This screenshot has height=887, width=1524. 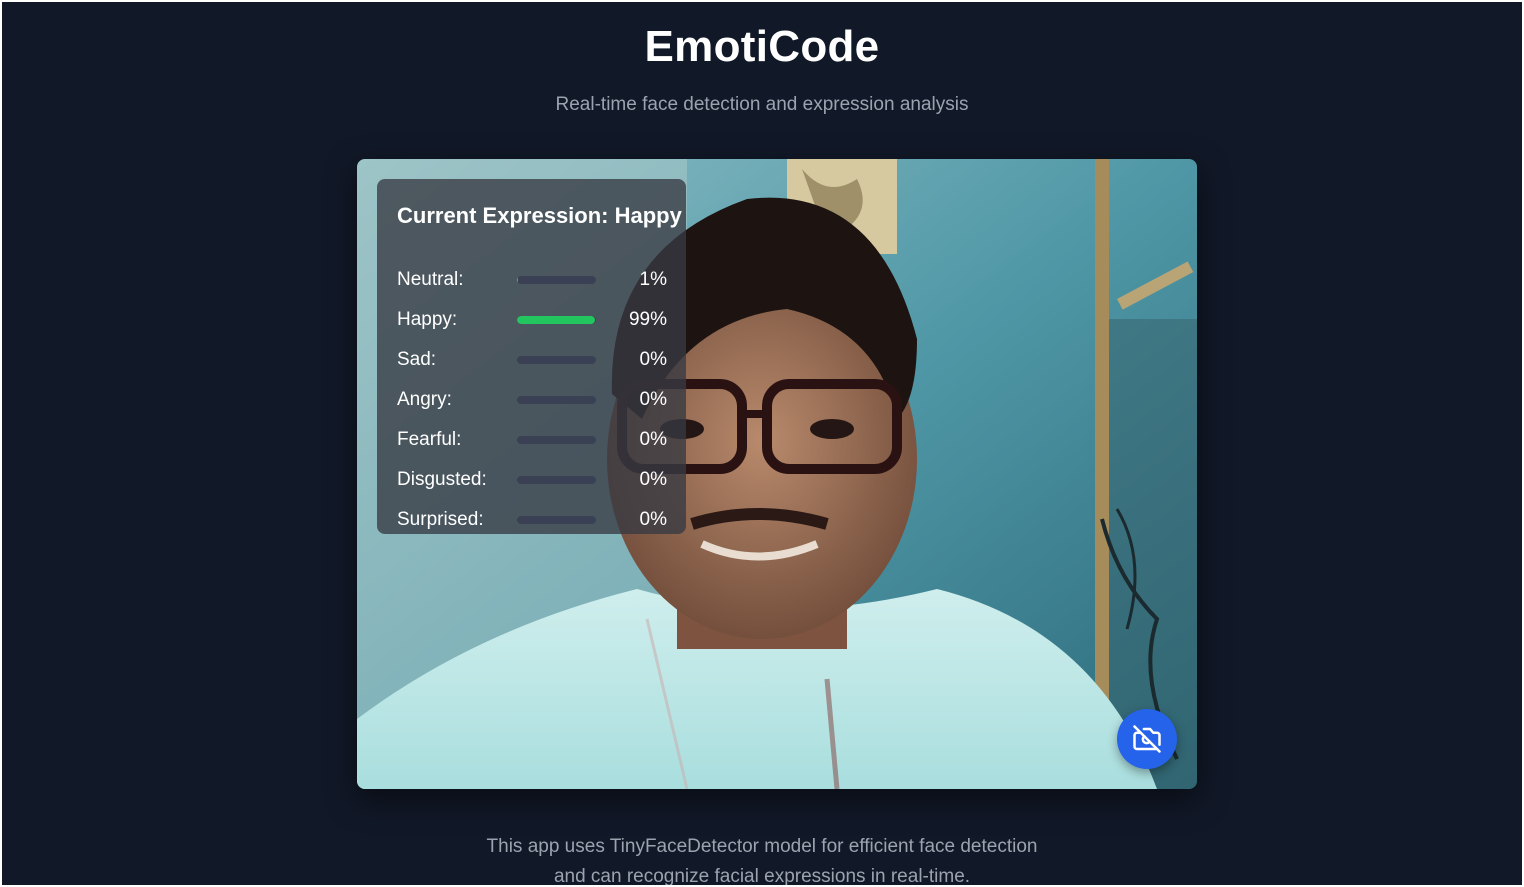 I want to click on toggle-camera-button, so click(x=1147, y=739).